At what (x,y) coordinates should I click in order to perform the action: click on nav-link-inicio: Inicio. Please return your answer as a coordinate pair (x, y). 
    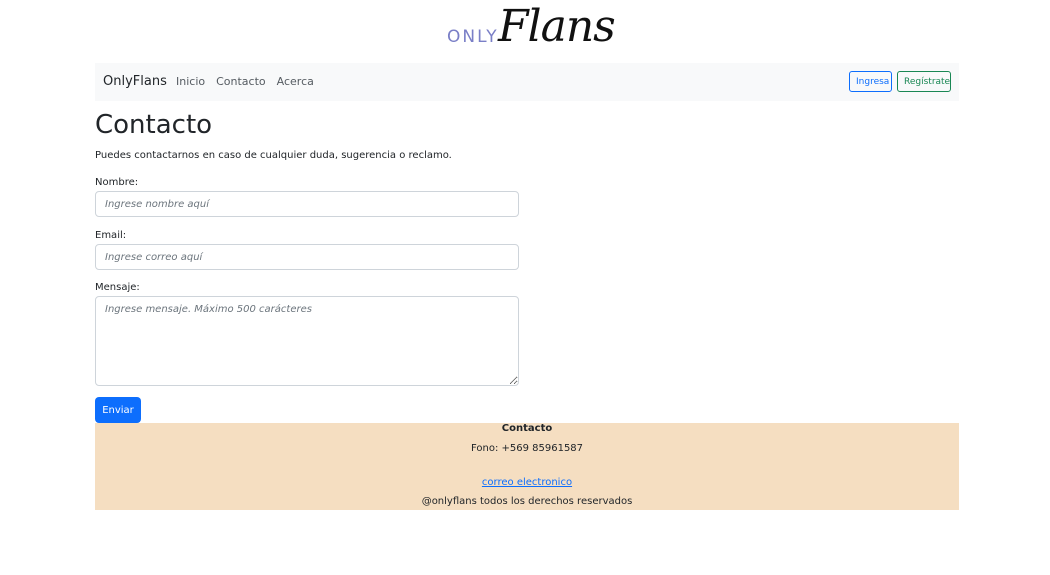
    Looking at the image, I should click on (190, 81).